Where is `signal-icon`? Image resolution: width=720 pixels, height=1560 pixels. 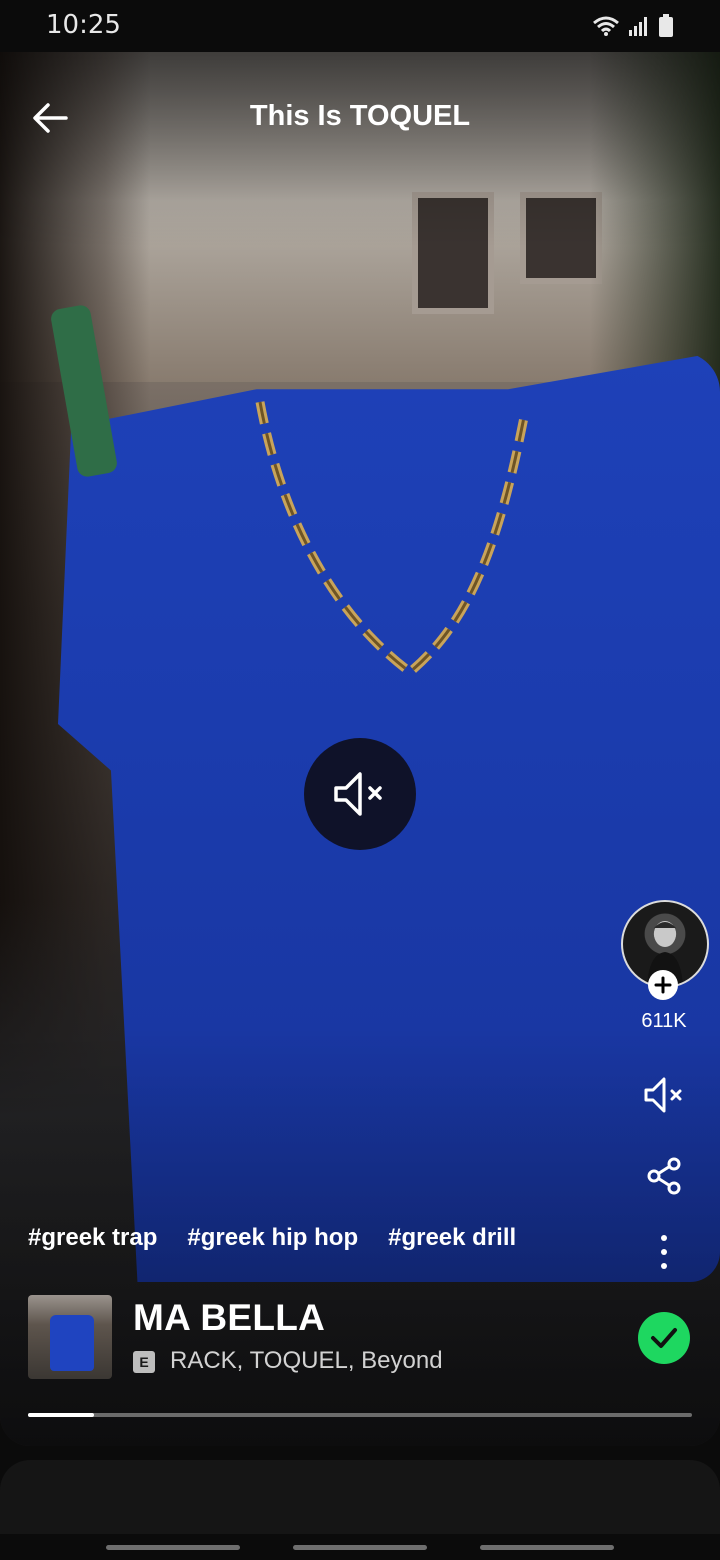
signal-icon is located at coordinates (638, 26).